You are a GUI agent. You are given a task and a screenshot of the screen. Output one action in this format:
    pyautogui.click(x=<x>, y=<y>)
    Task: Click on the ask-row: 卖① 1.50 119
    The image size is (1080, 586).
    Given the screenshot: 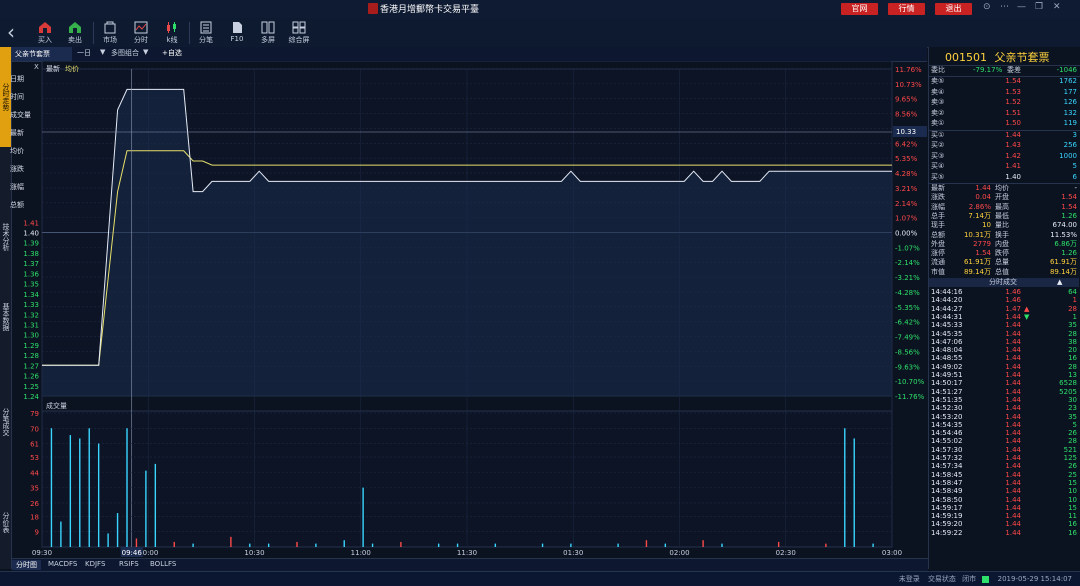 What is the action you would take?
    pyautogui.click(x=1004, y=123)
    